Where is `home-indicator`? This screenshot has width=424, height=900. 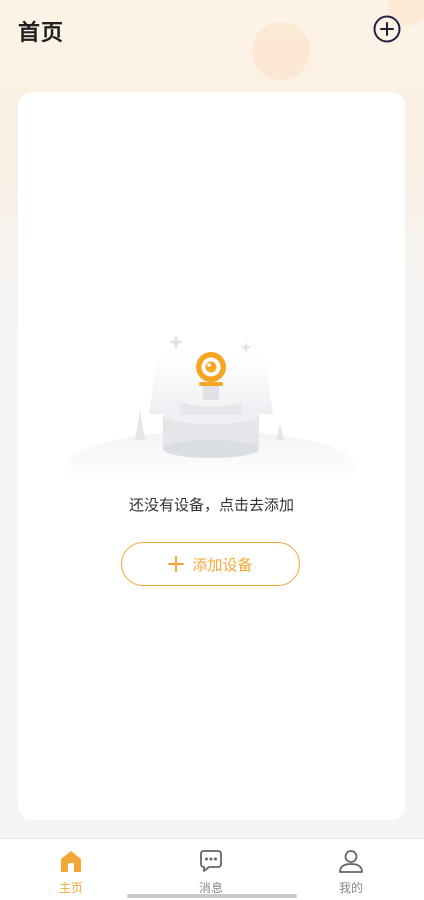
home-indicator is located at coordinates (212, 896).